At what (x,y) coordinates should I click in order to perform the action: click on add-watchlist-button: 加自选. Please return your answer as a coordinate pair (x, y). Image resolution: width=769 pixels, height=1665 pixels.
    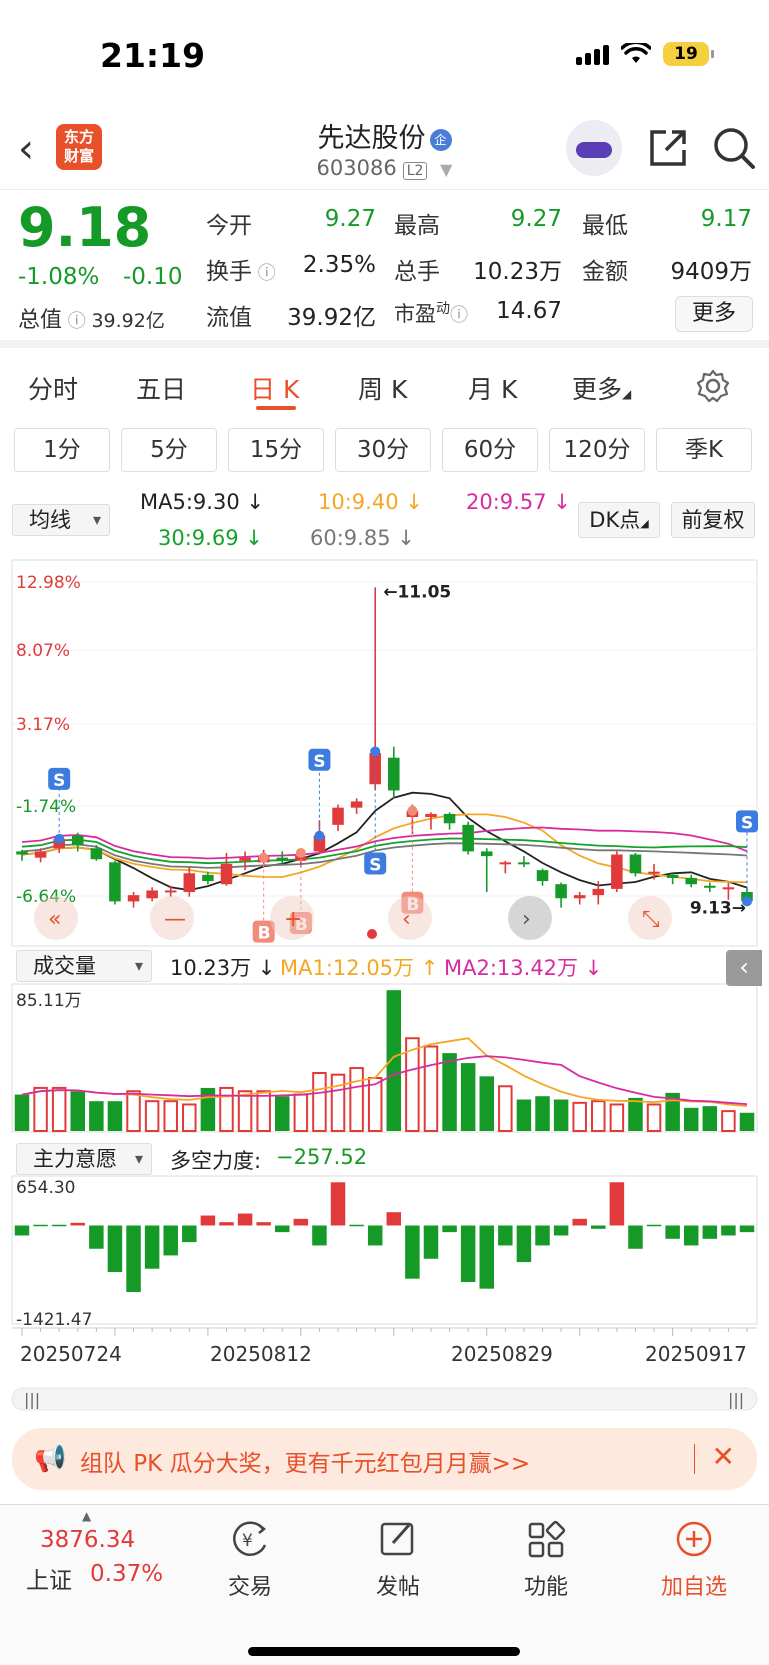
    Looking at the image, I should click on (694, 1560).